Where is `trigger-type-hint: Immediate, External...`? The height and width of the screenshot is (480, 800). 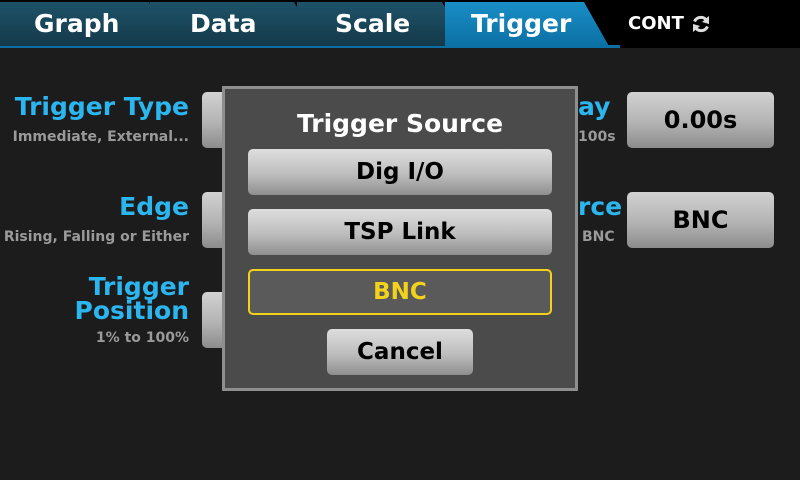
trigger-type-hint: Immediate, External... is located at coordinates (100, 137).